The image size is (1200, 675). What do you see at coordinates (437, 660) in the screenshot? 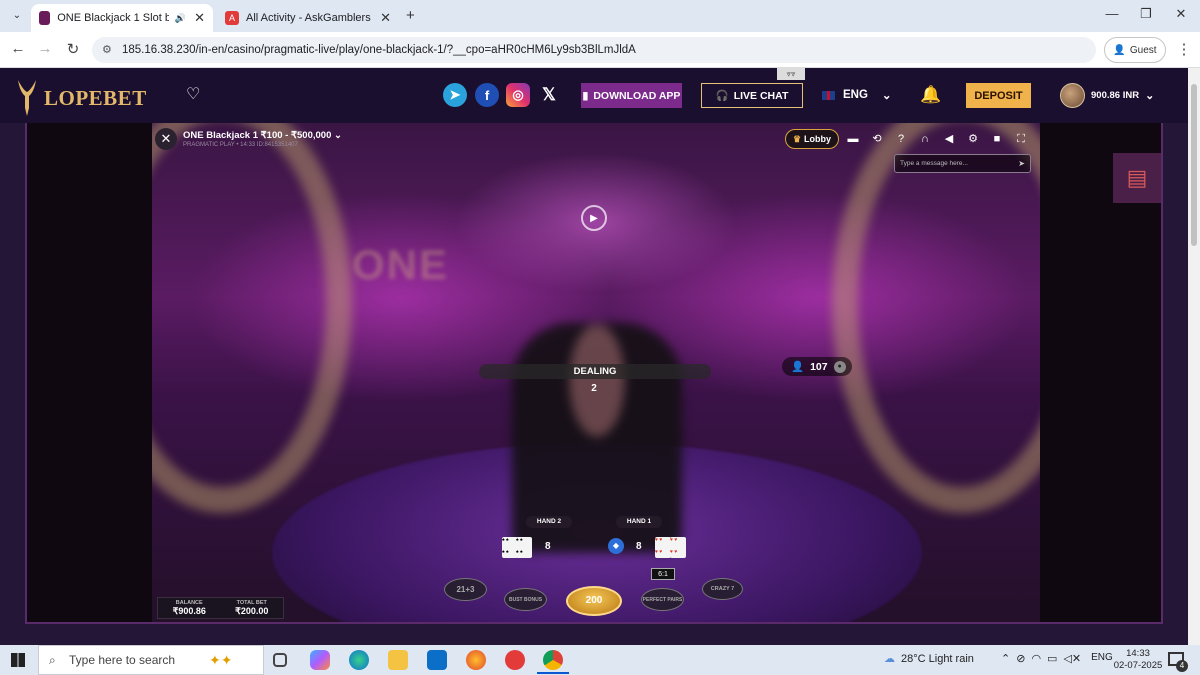
I see `outlook-icon` at bounding box center [437, 660].